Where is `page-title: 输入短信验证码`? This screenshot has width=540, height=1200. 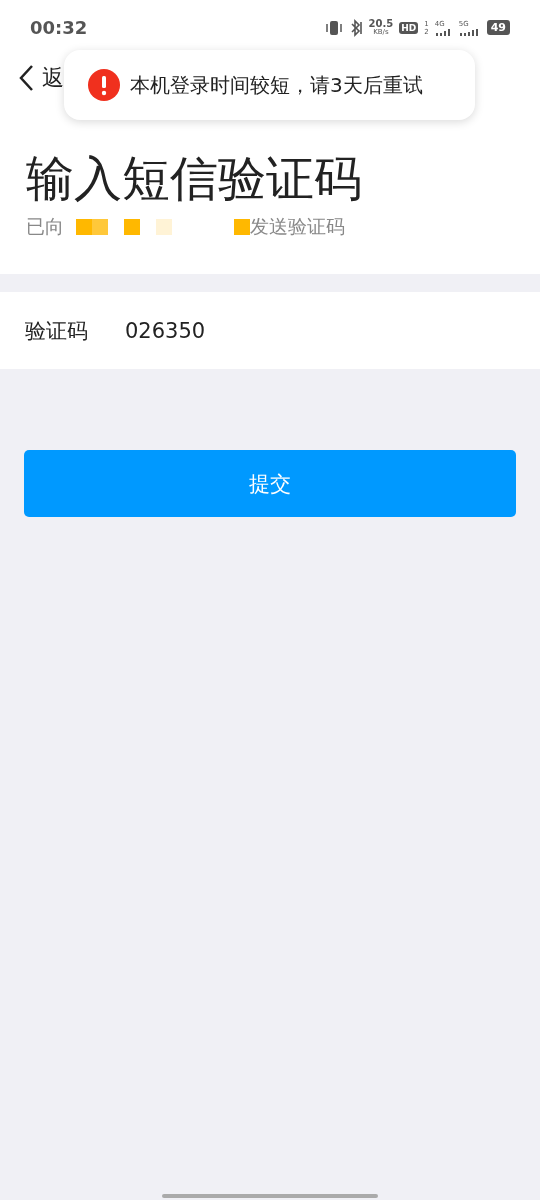 page-title: 输入短信验证码 is located at coordinates (194, 178).